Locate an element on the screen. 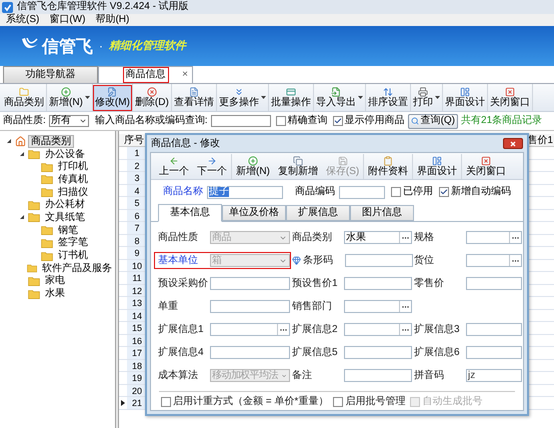 The width and height of the screenshot is (554, 428). toolbar-button: 商品类别 is located at coordinates (24, 97).